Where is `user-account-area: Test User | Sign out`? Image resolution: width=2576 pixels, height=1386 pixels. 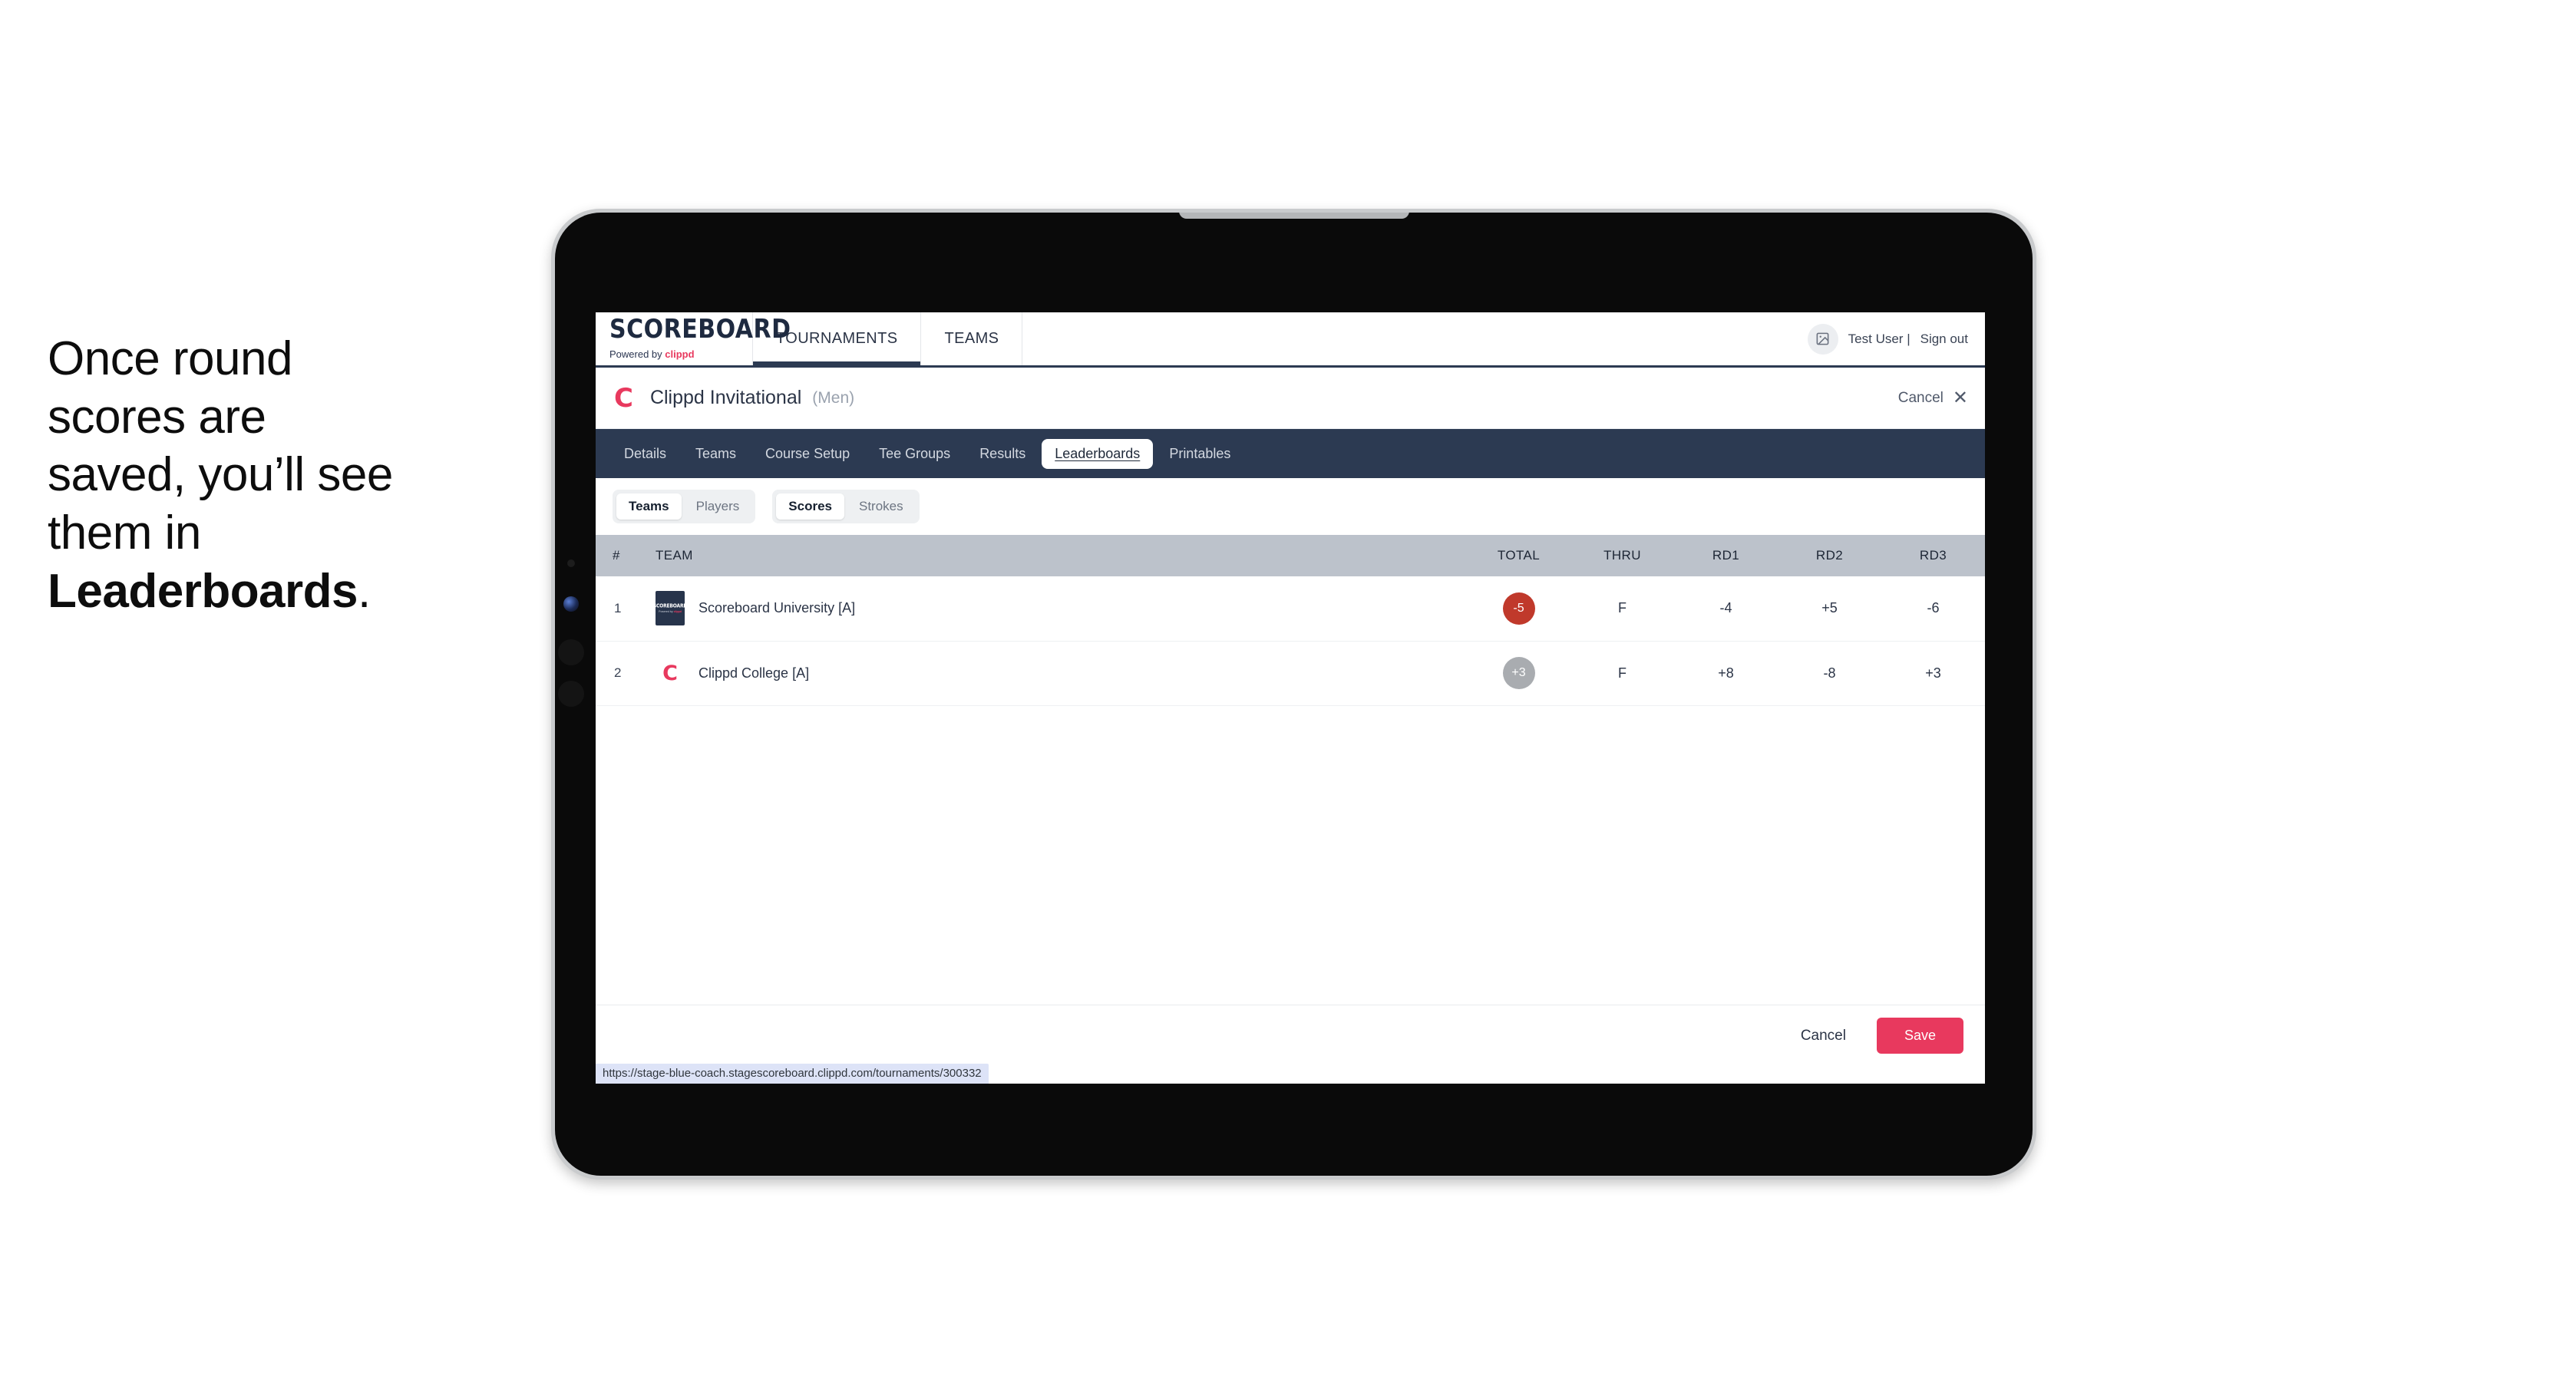
user-account-area: Test User | Sign out is located at coordinates (1896, 338).